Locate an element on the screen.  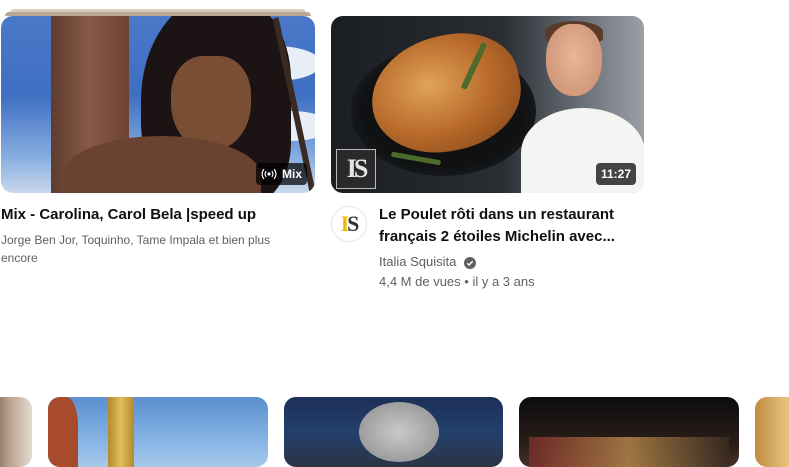
video-title-line: Le Poulet rôti dans un restaurant is located at coordinates (497, 214).